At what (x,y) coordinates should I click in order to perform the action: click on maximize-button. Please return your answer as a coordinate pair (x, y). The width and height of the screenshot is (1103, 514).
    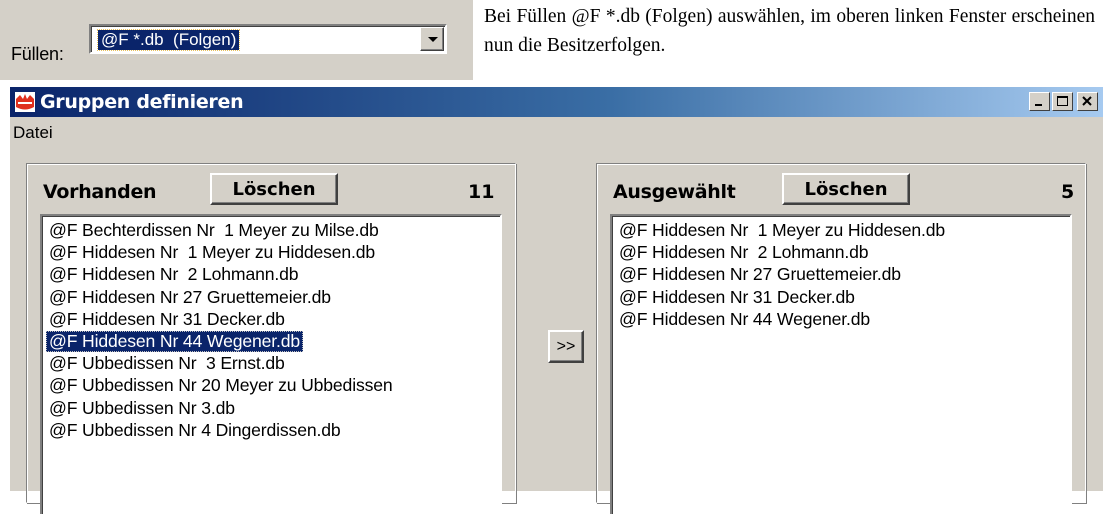
    Looking at the image, I should click on (1062, 101).